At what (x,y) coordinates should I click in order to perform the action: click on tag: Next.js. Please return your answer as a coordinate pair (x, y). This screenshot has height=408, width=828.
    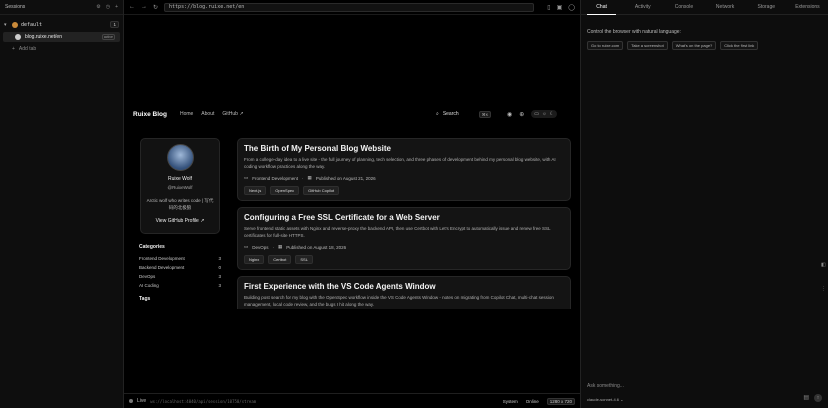
    Looking at the image, I should click on (255, 190).